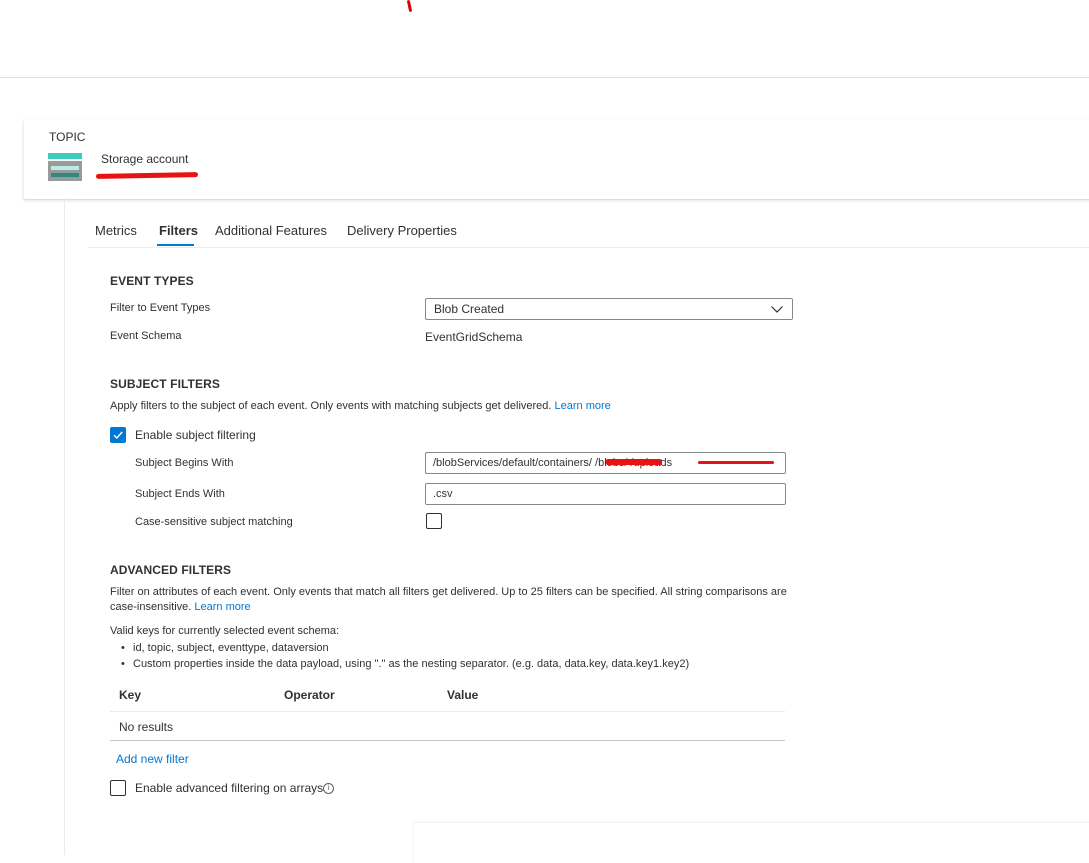  I want to click on redacted-container, so click(634, 462).